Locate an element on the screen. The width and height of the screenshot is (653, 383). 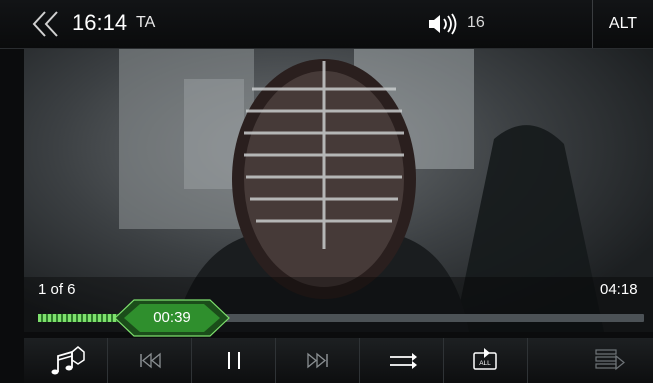
status-bar: 16:14 TA 16 ALT is located at coordinates (326, 24).